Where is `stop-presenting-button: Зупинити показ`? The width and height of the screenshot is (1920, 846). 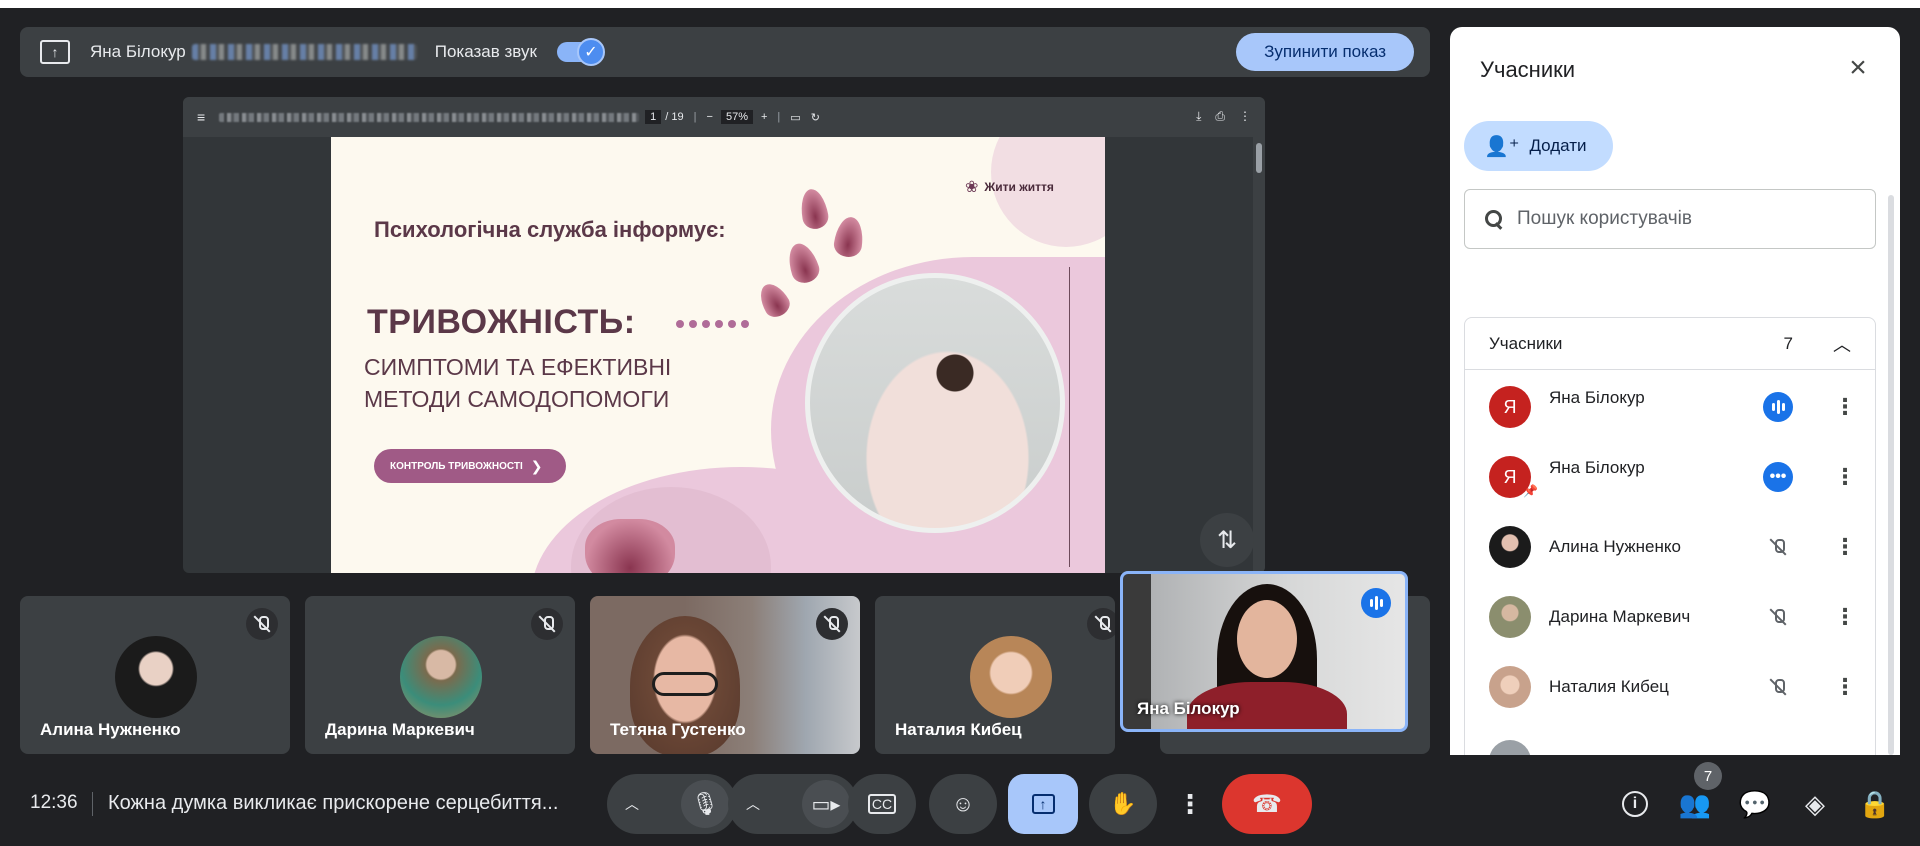
stop-presenting-button: Зупинити показ is located at coordinates (1325, 52).